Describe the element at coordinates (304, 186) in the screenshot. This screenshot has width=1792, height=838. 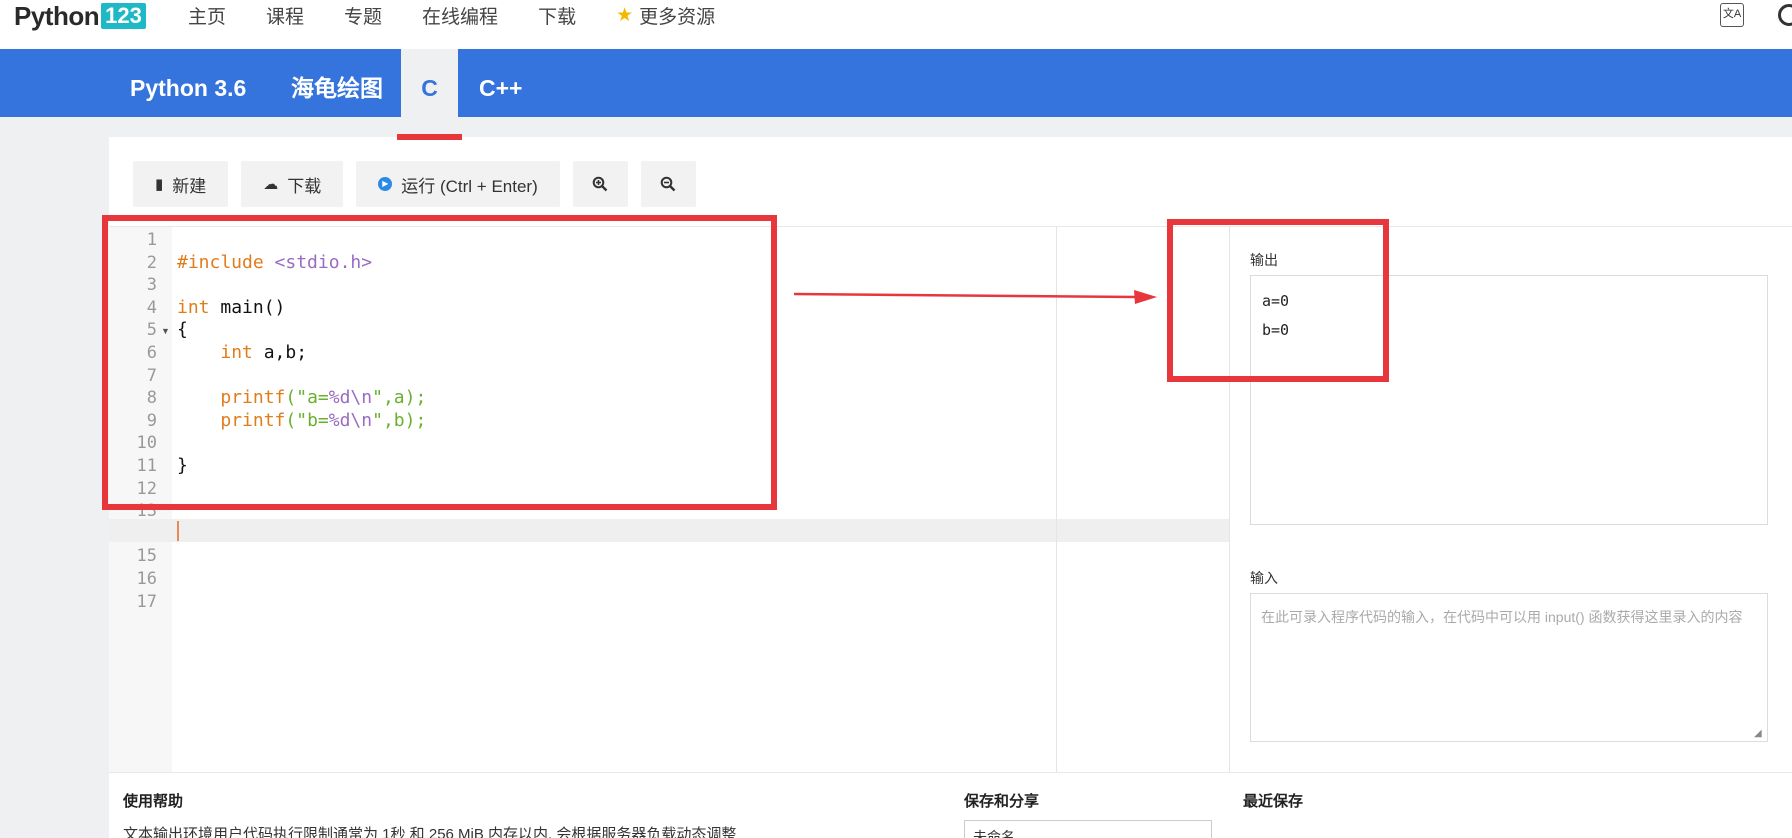
I see `download-button-label: 下载` at that location.